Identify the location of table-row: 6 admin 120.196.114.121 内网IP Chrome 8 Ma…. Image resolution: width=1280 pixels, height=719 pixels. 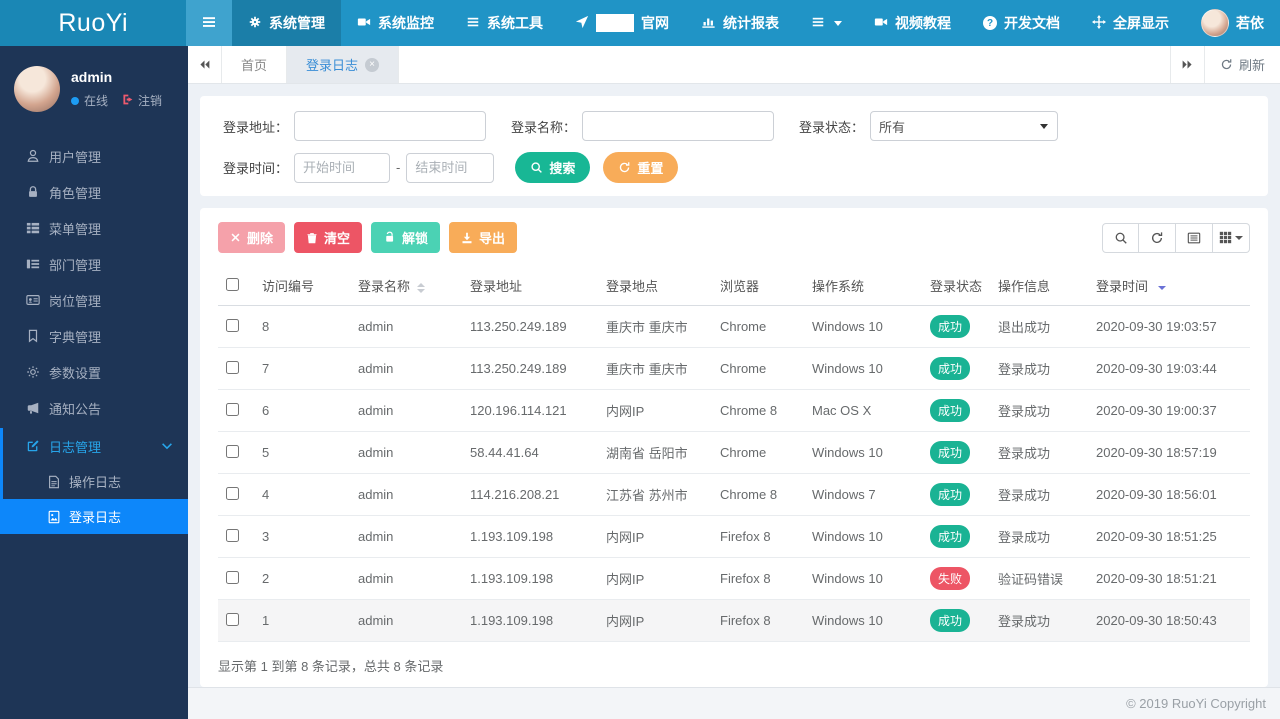
(734, 410).